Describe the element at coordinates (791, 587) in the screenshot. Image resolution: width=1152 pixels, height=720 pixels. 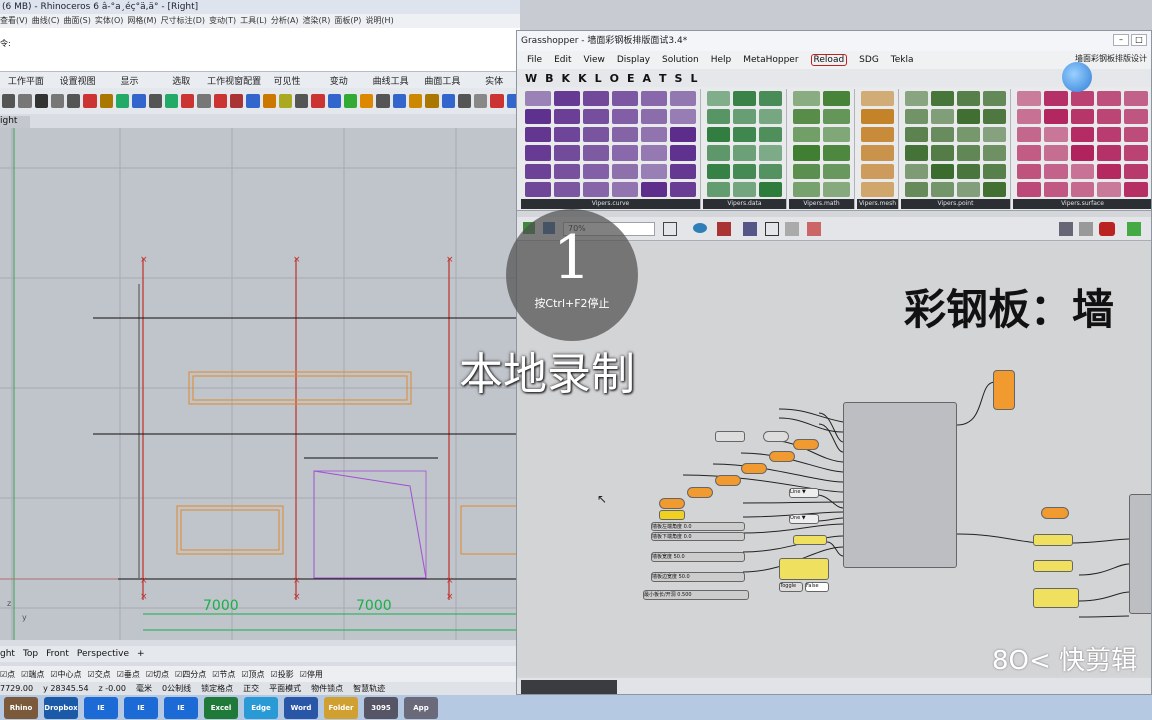
I see `gh-toggle: Toggle` at that location.